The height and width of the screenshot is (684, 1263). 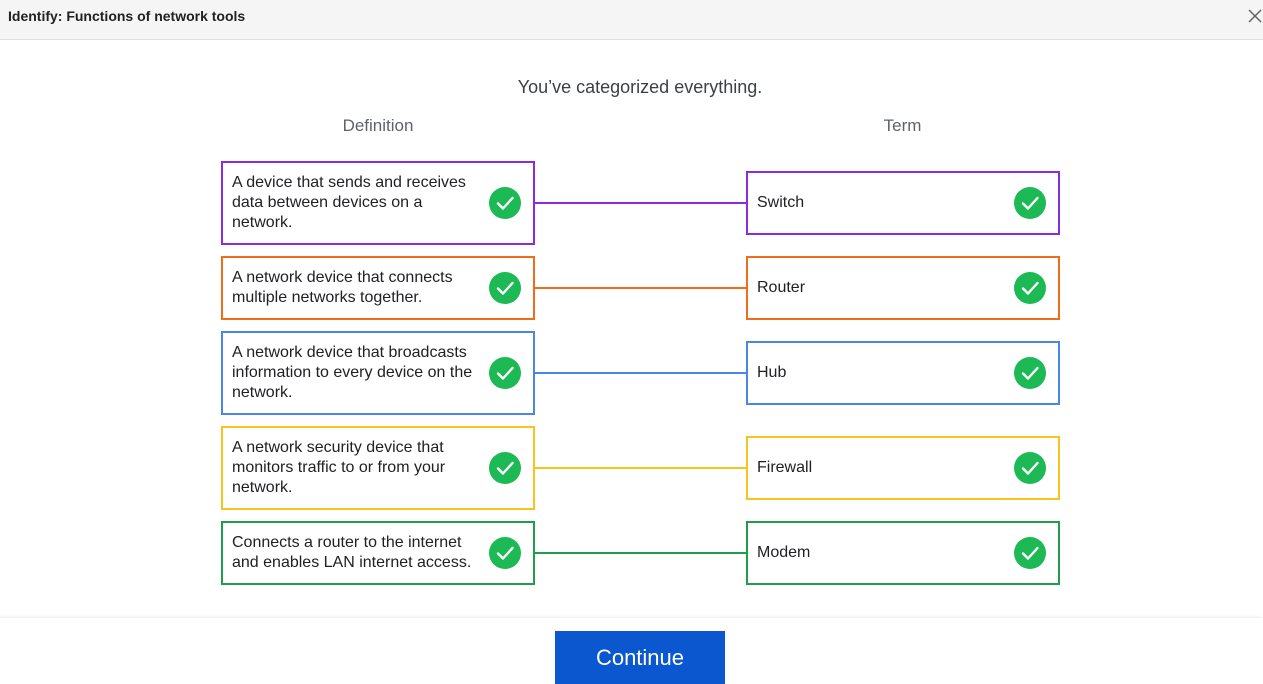 What do you see at coordinates (631, 20) in the screenshot?
I see `dialog-header: Identify: Functions of network tools` at bounding box center [631, 20].